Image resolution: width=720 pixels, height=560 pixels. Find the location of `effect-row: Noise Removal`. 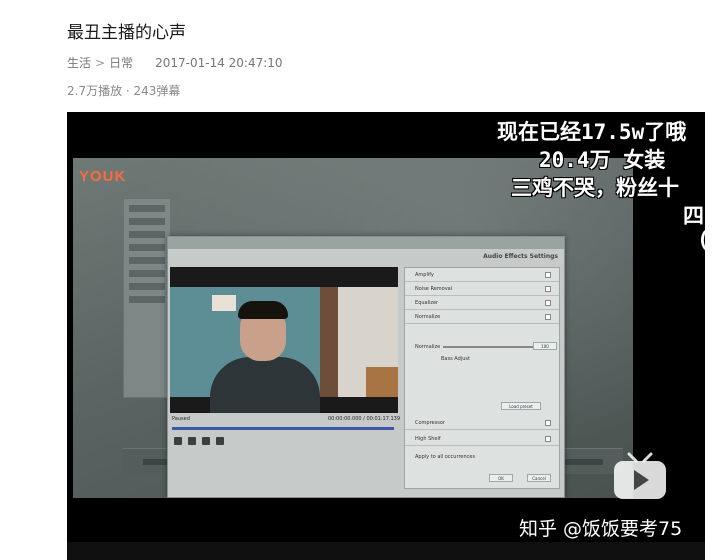

effect-row: Noise Removal is located at coordinates (482, 289).